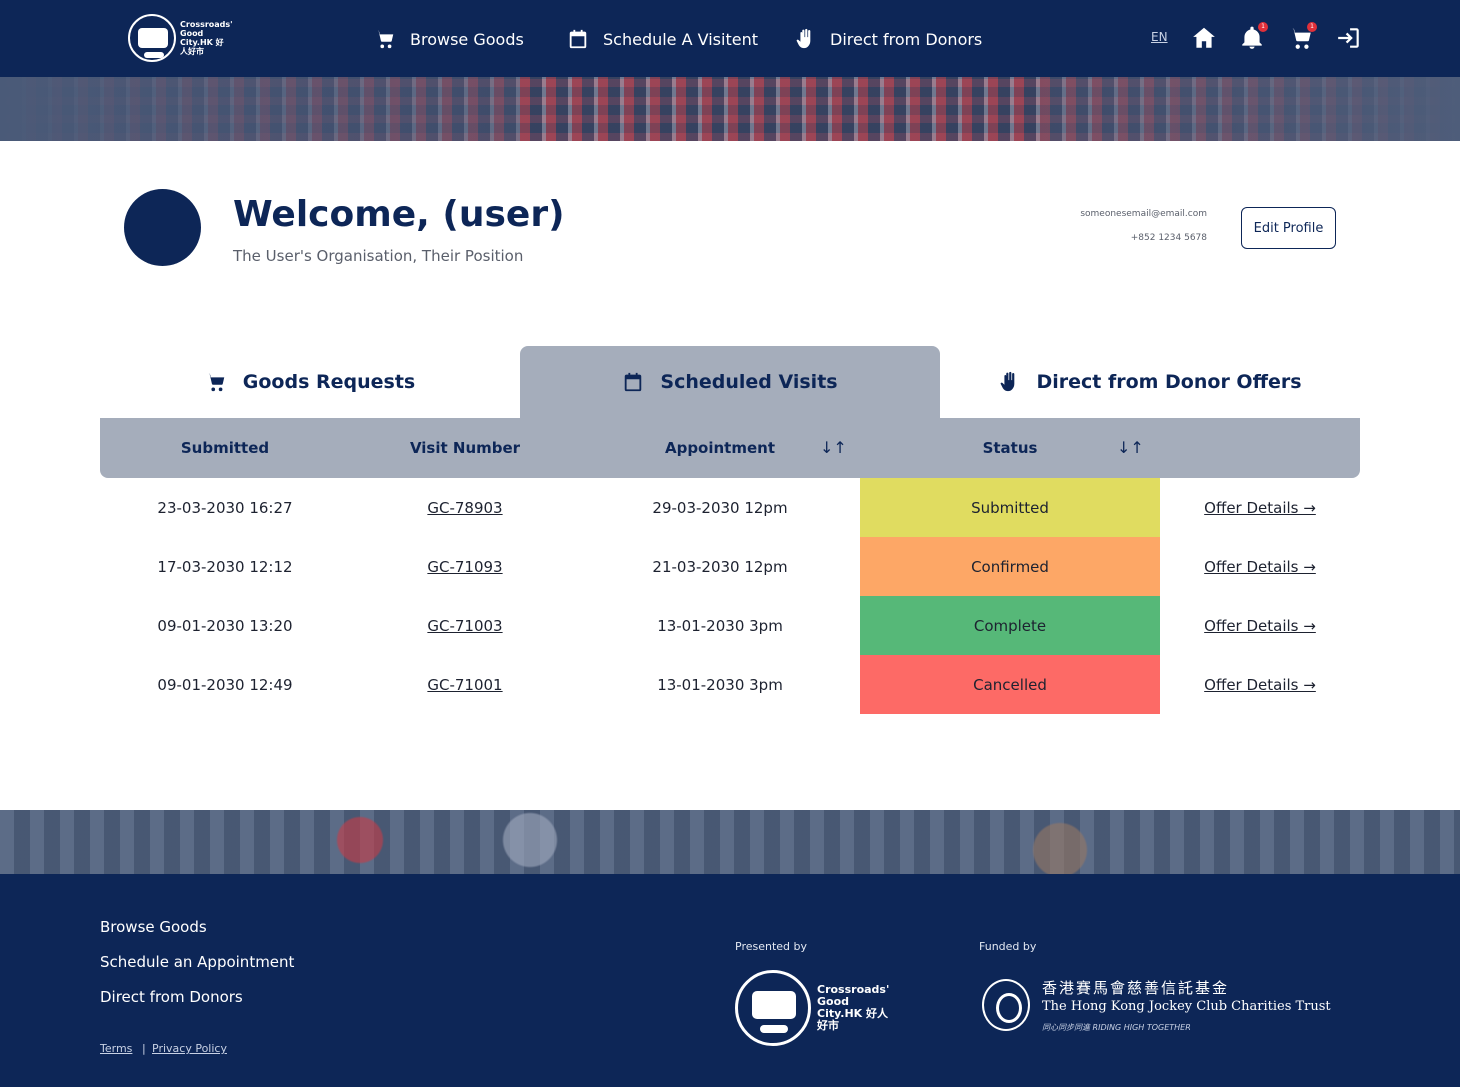 This screenshot has height=1087, width=1460. What do you see at coordinates (1010, 684) in the screenshot?
I see `status-badge: Cancelled` at bounding box center [1010, 684].